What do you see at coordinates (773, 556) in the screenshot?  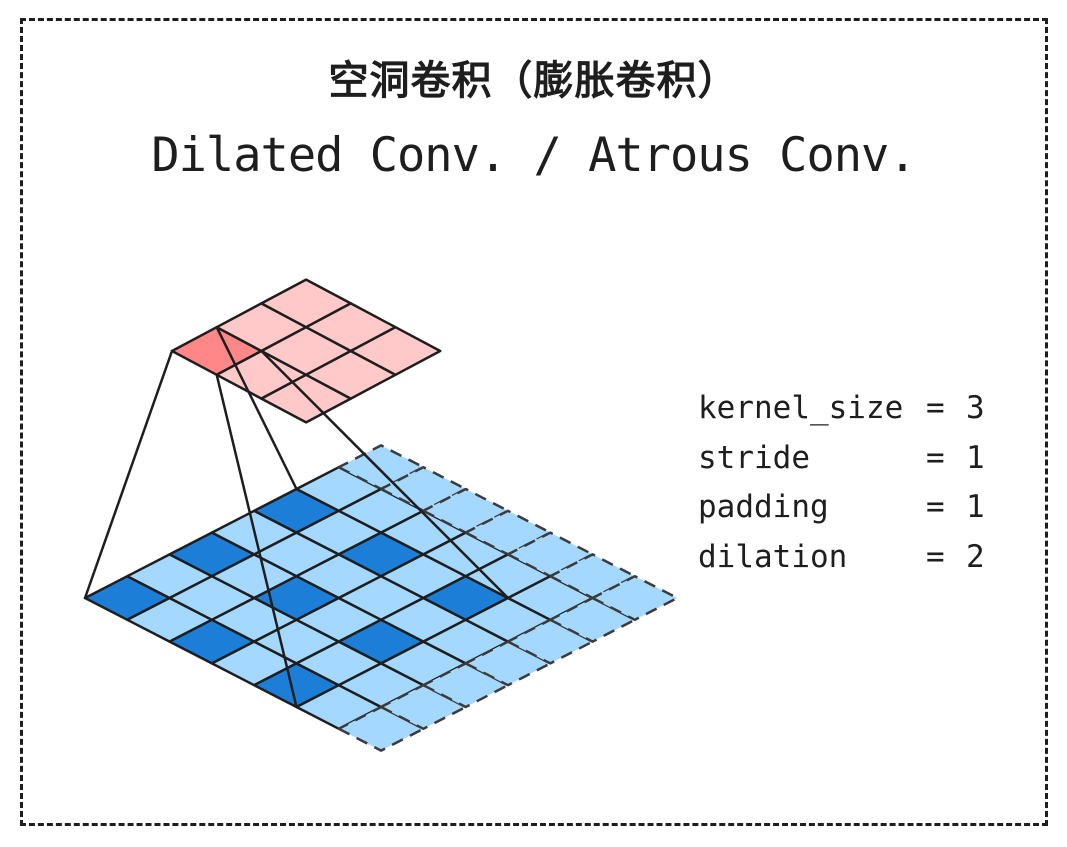 I see `param-name: dilation` at bounding box center [773, 556].